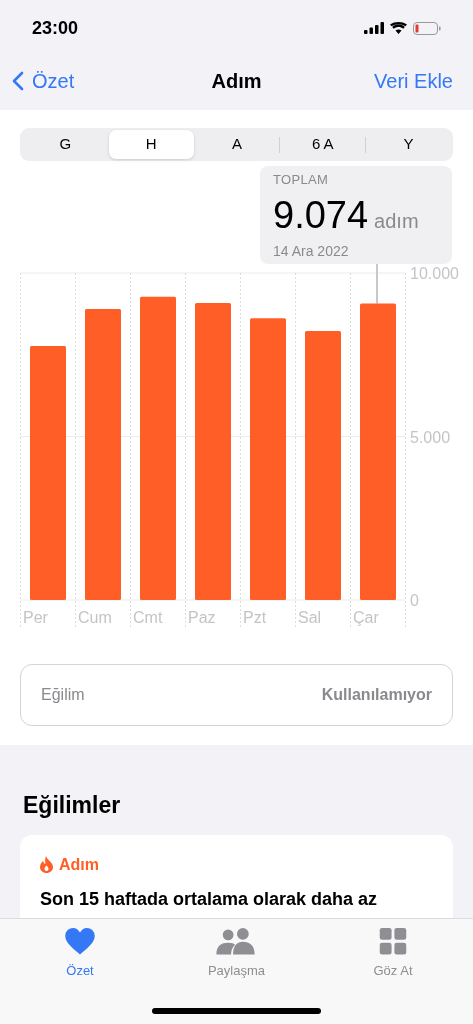  I want to click on grid-icon, so click(393, 941).